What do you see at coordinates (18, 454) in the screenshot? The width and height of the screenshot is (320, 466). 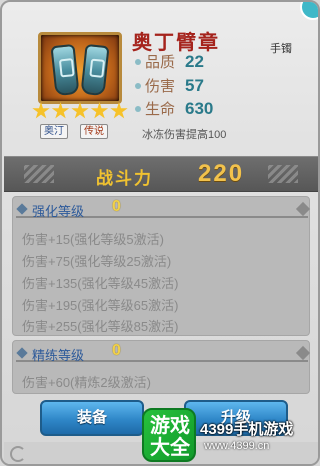 I see `swirl-decoration-icon` at bounding box center [18, 454].